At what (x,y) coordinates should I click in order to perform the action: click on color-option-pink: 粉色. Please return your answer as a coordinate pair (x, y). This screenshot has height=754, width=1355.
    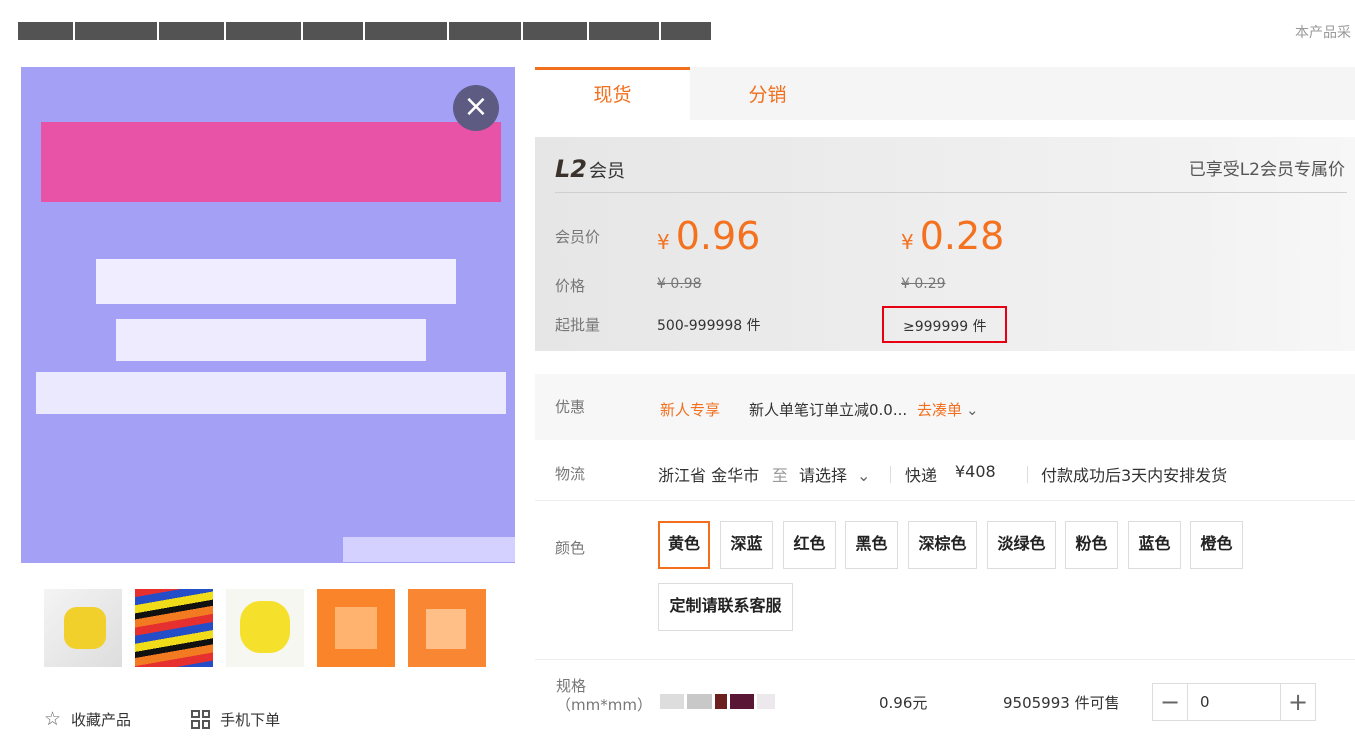
    Looking at the image, I should click on (1091, 545).